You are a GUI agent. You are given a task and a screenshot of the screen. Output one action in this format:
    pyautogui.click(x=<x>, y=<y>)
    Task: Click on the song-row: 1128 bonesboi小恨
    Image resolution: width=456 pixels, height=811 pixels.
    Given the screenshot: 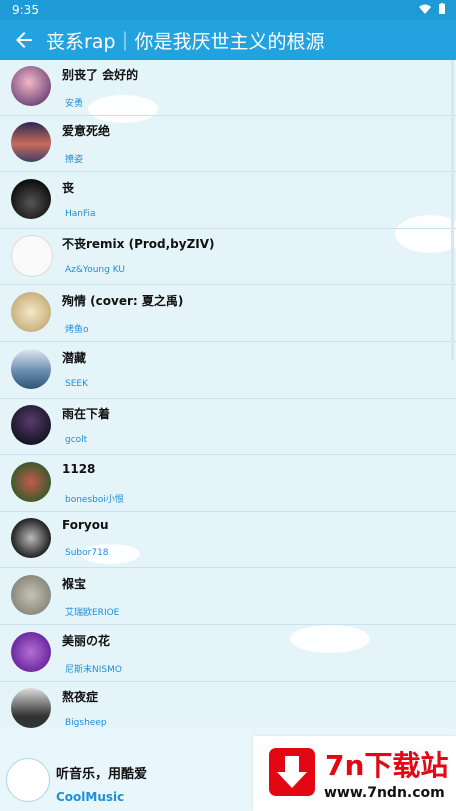 What is the action you would take?
    pyautogui.click(x=228, y=484)
    